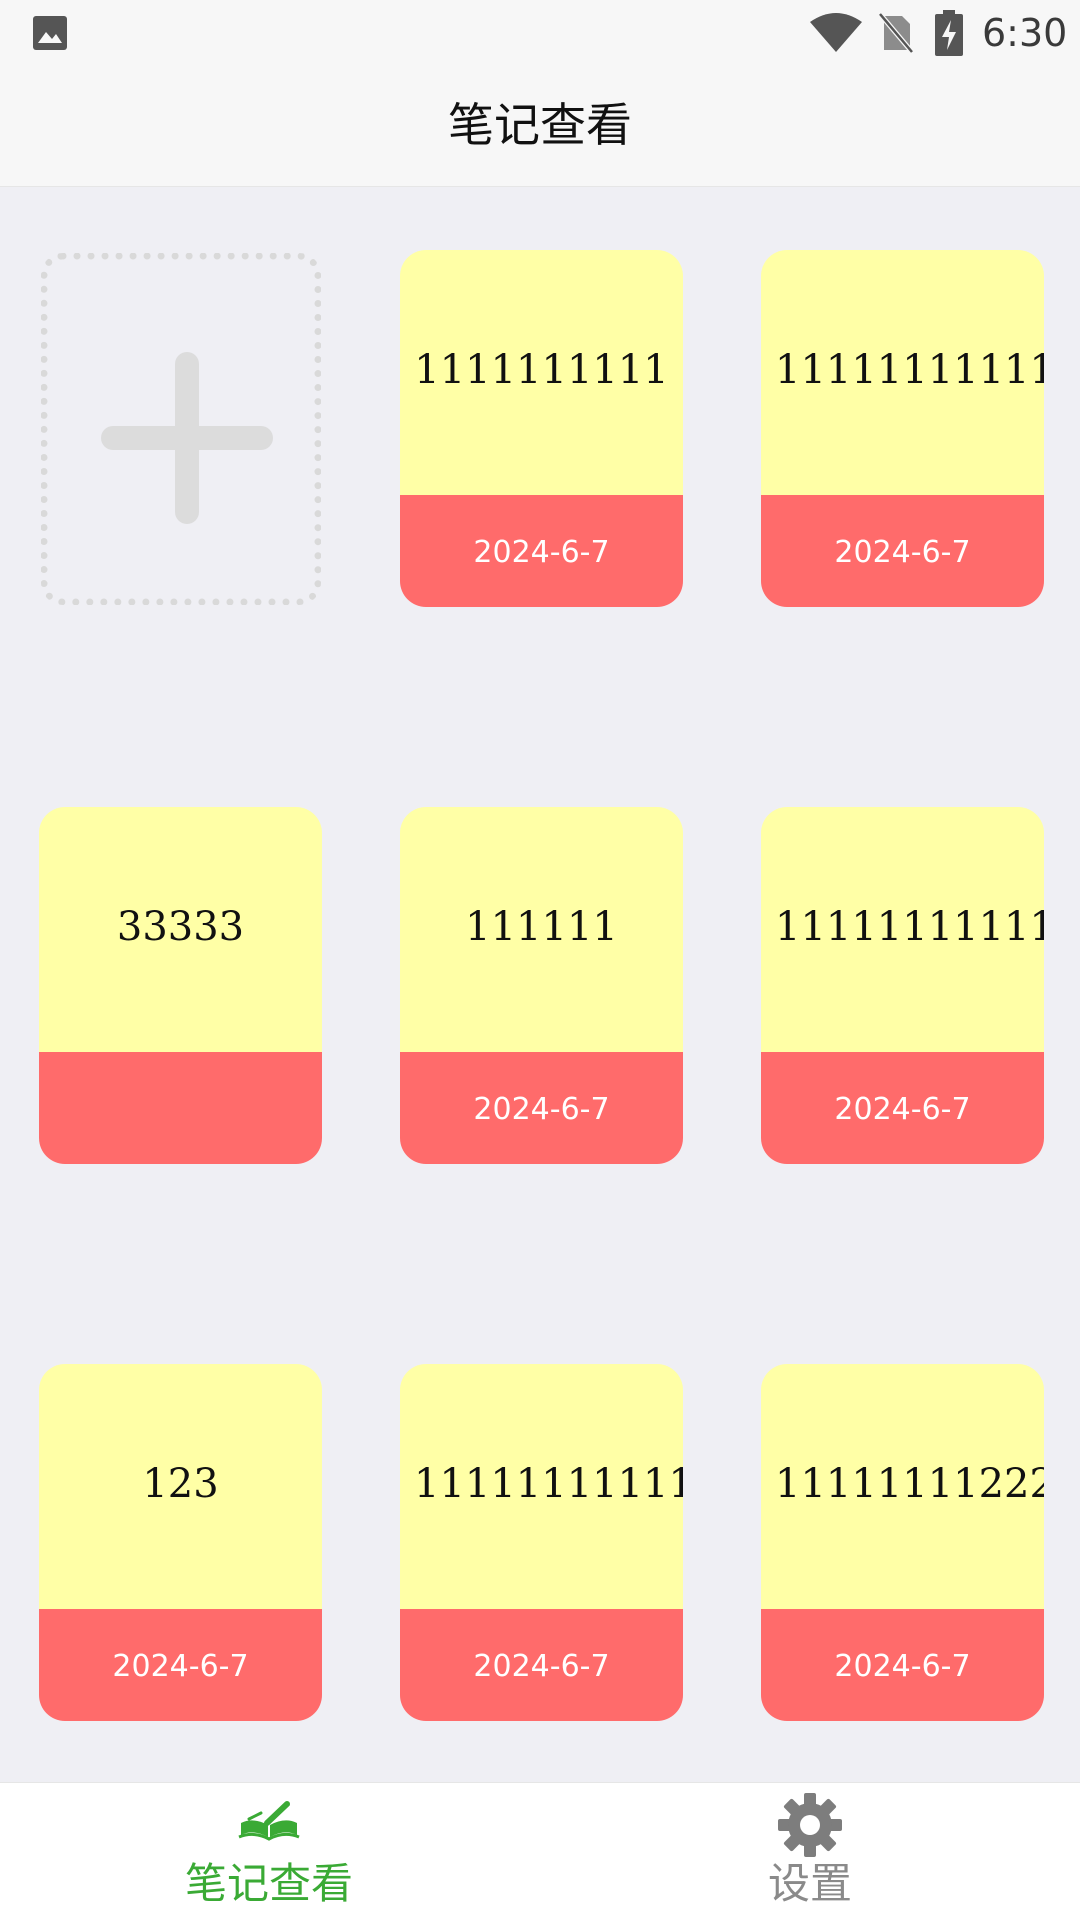 Image resolution: width=1080 pixels, height=1920 pixels. I want to click on clock: 6:30, so click(1025, 33).